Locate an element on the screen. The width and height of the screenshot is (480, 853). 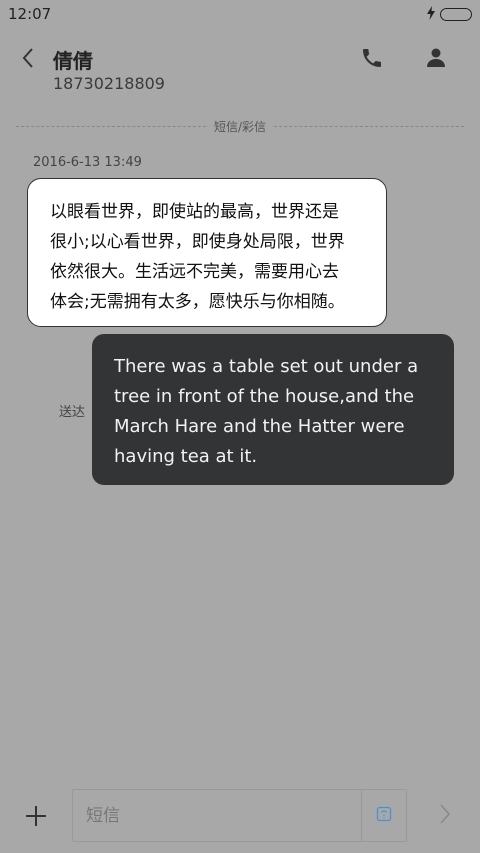
delivery-status: 送达 is located at coordinates (72, 412).